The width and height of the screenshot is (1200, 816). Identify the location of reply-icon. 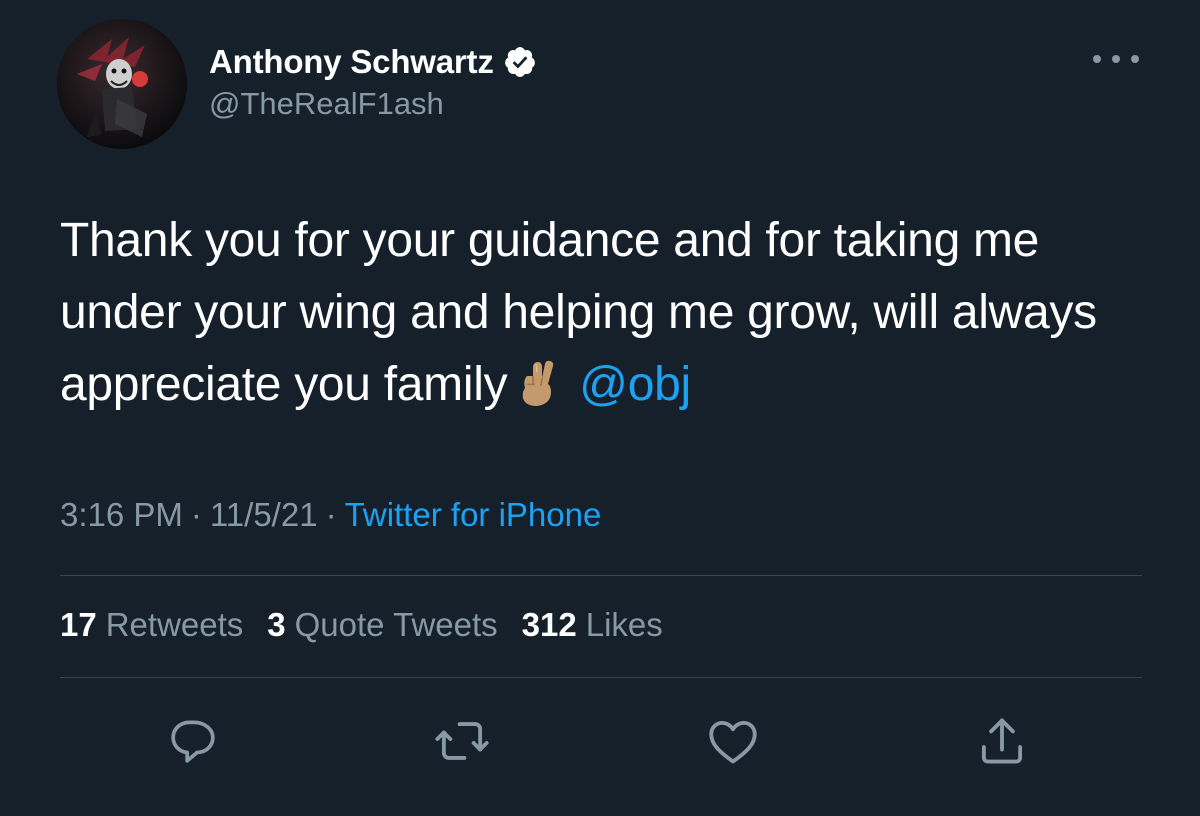
(193, 741).